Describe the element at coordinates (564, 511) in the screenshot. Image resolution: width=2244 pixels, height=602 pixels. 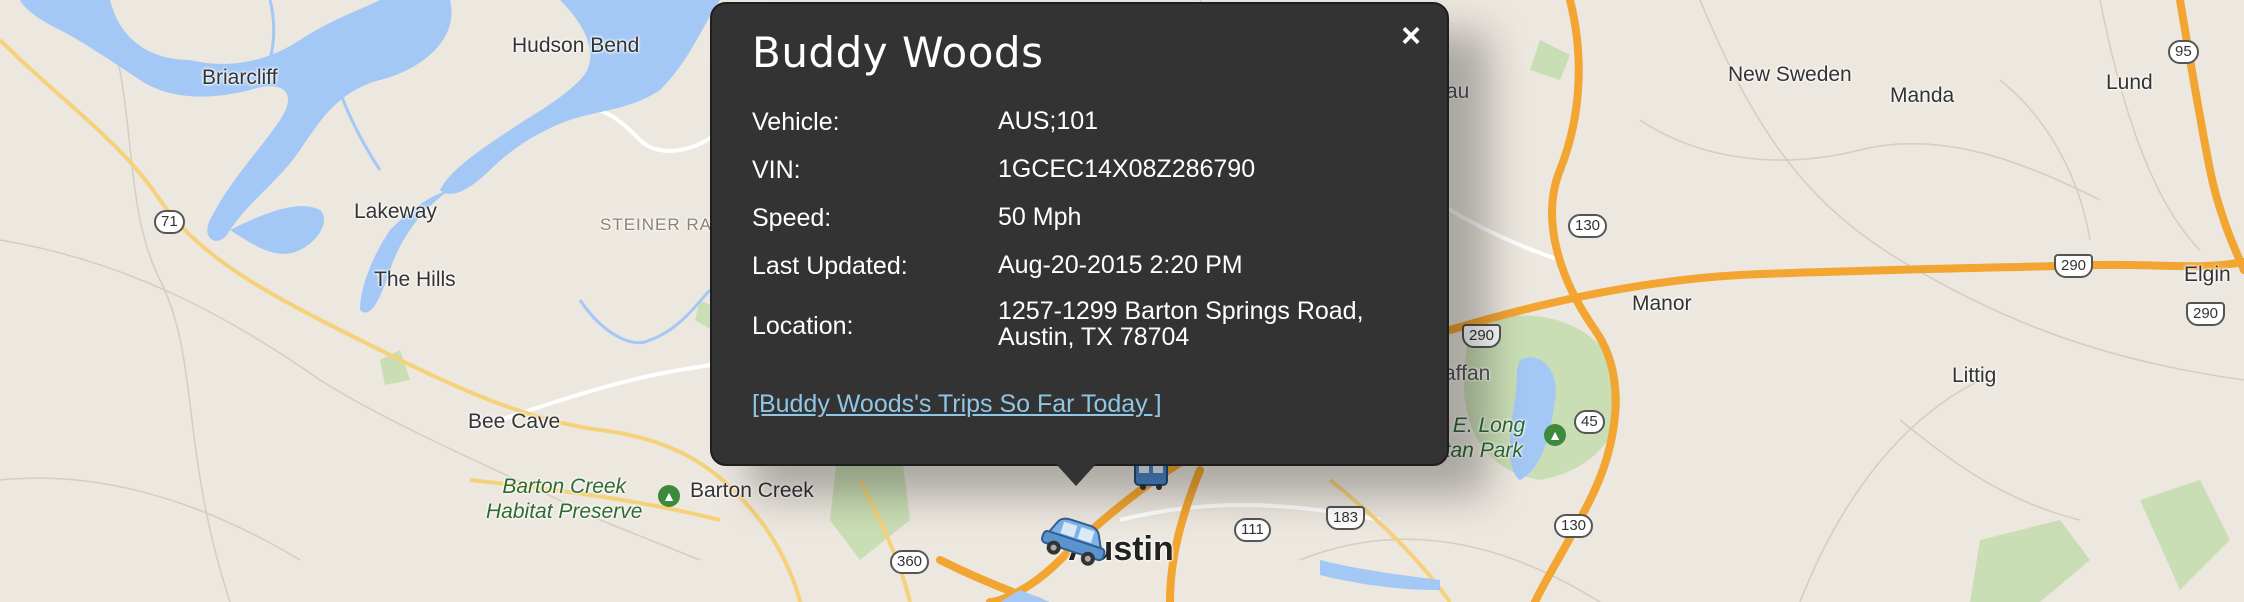
I see `park-label-line2: Habitat Preserve` at that location.